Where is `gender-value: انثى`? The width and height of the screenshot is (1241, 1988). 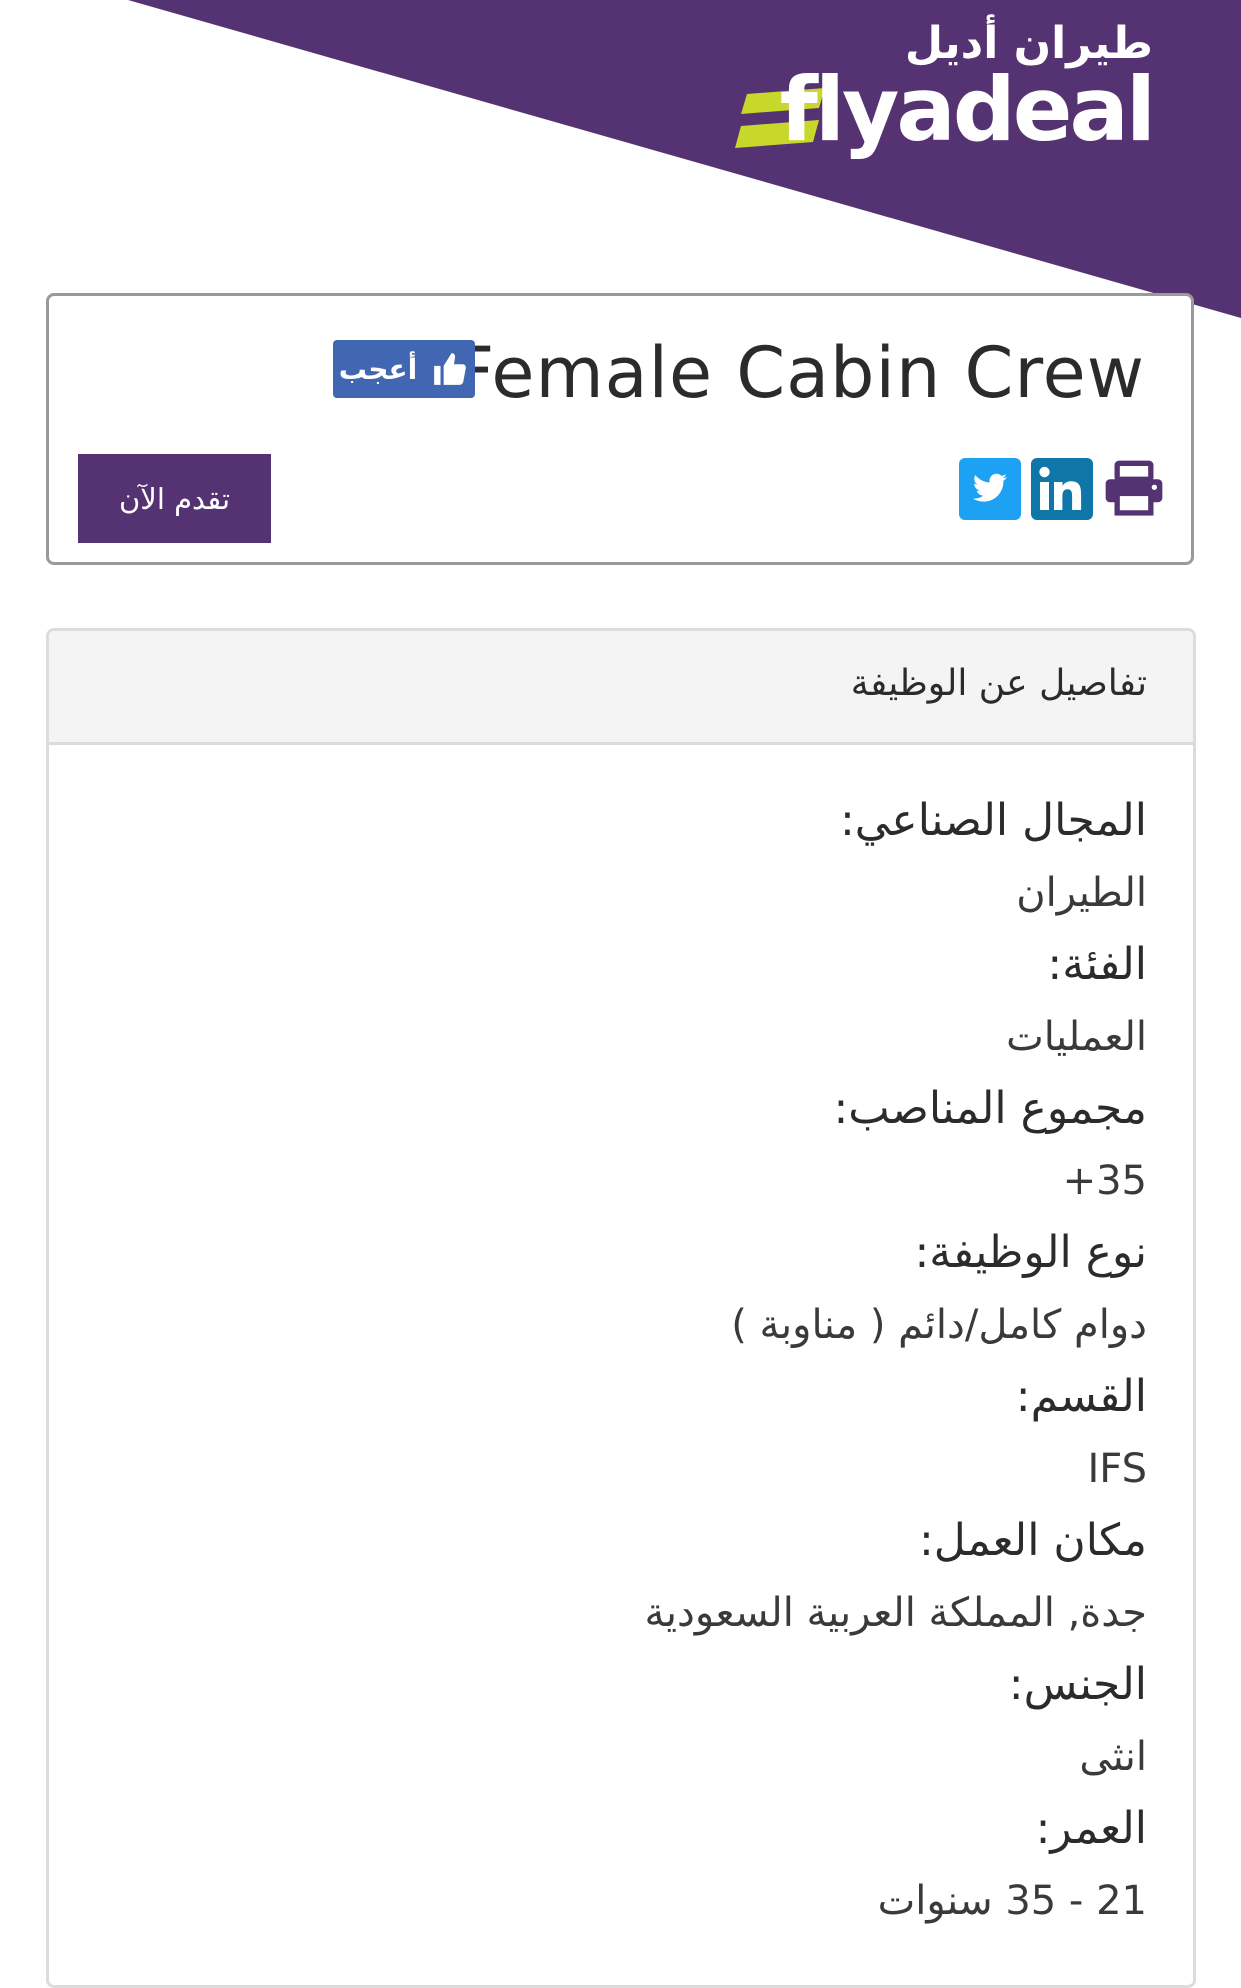 gender-value: انثى is located at coordinates (1113, 1757).